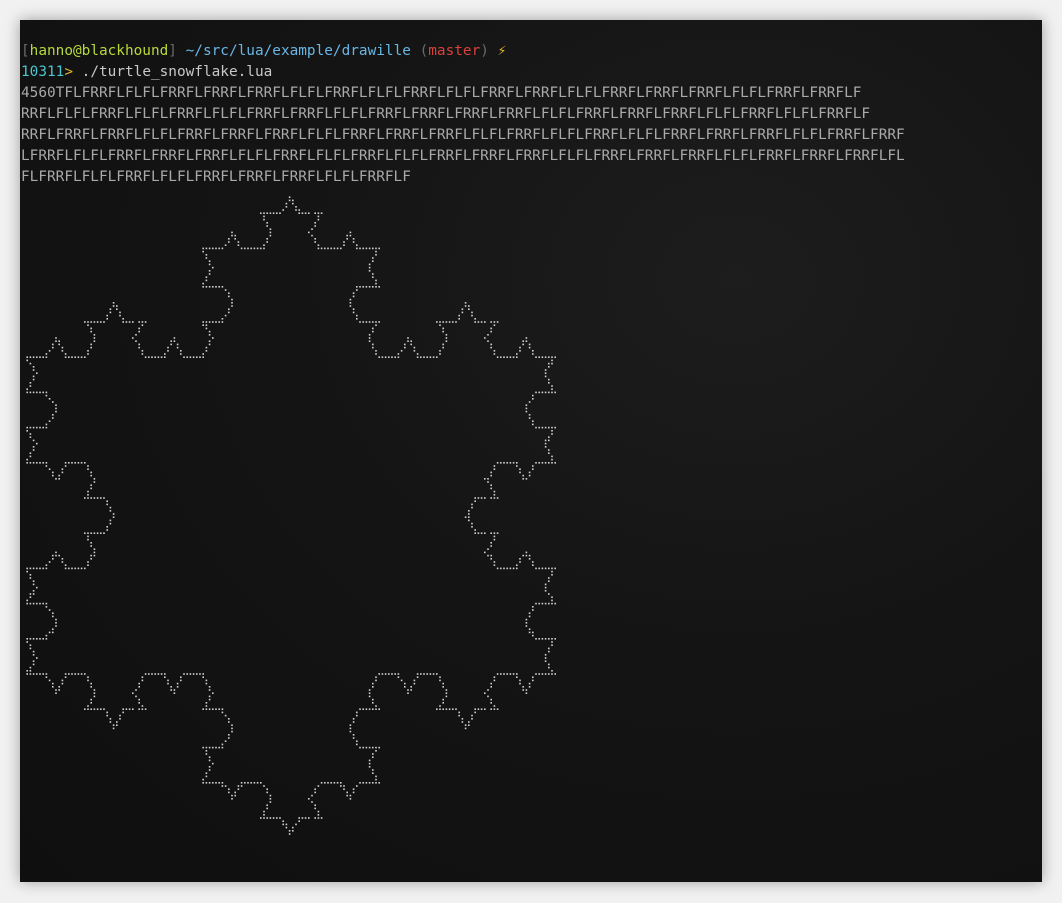 The height and width of the screenshot is (903, 1062). Describe the element at coordinates (172, 51) in the screenshot. I see `prompt-bracket-close: ]` at that location.